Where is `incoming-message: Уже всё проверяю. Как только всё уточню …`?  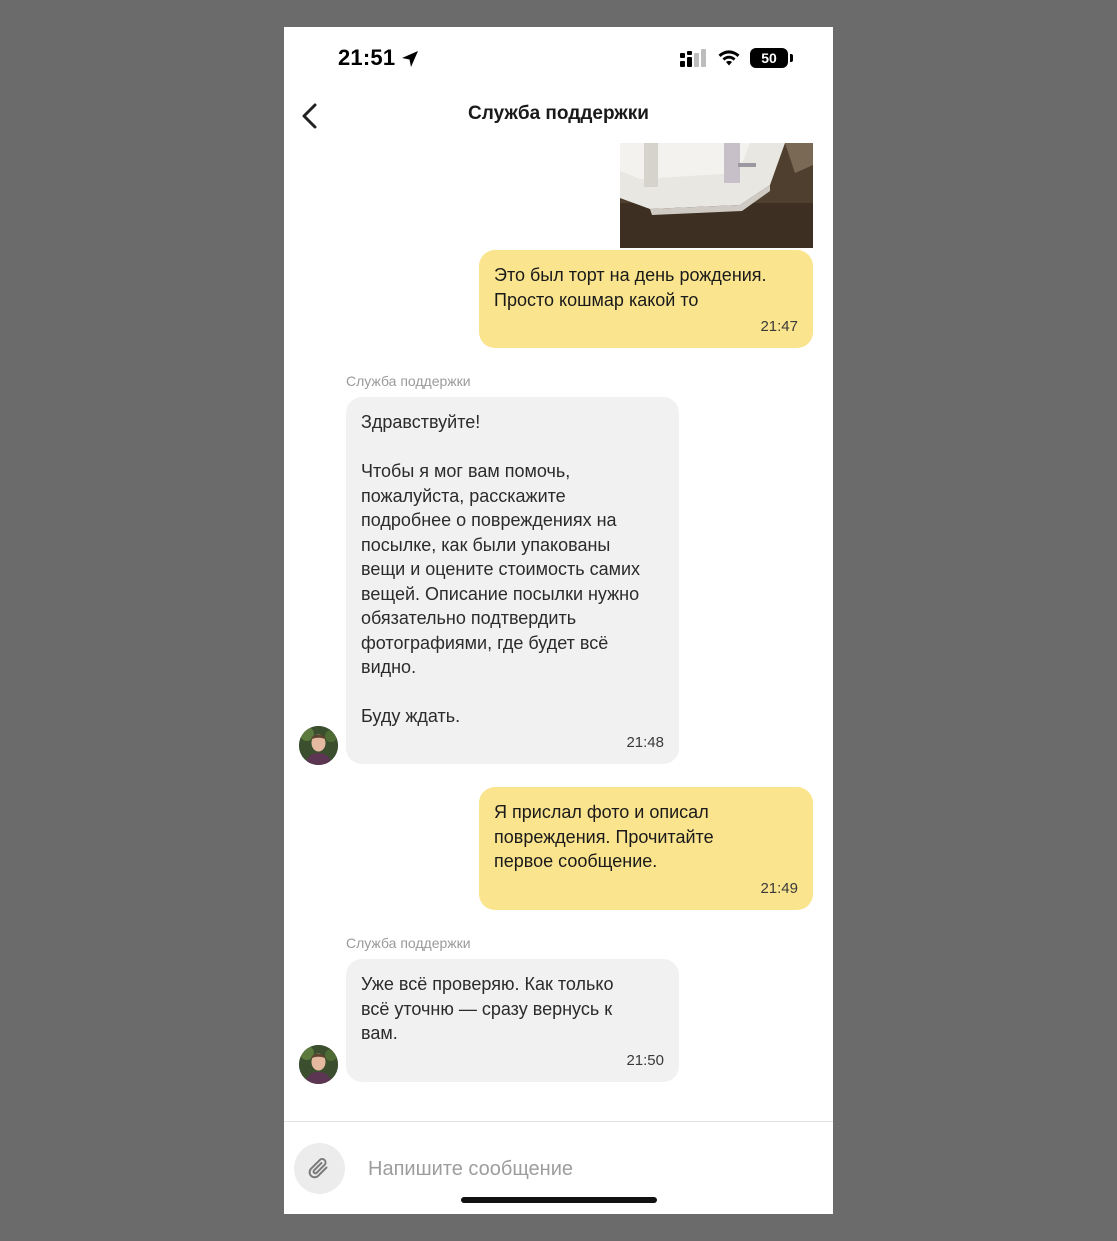 incoming-message: Уже всё проверяю. Как только всё уточню … is located at coordinates (512, 1020).